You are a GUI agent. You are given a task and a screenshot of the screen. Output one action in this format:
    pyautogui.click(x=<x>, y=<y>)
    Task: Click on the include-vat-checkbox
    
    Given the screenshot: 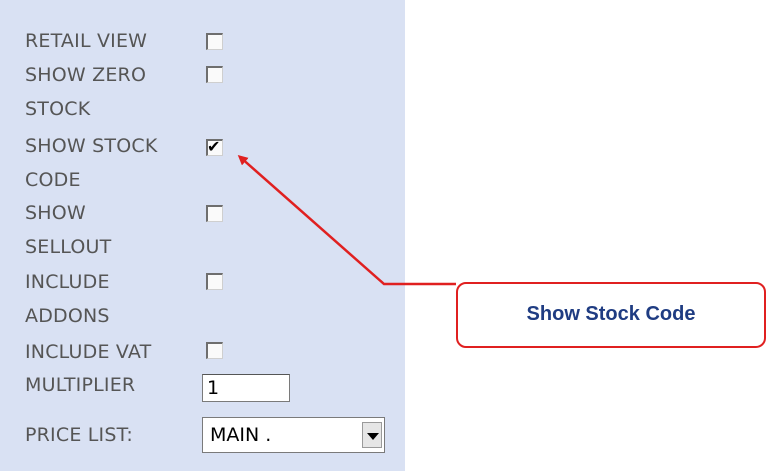 What is the action you would take?
    pyautogui.click(x=214, y=350)
    